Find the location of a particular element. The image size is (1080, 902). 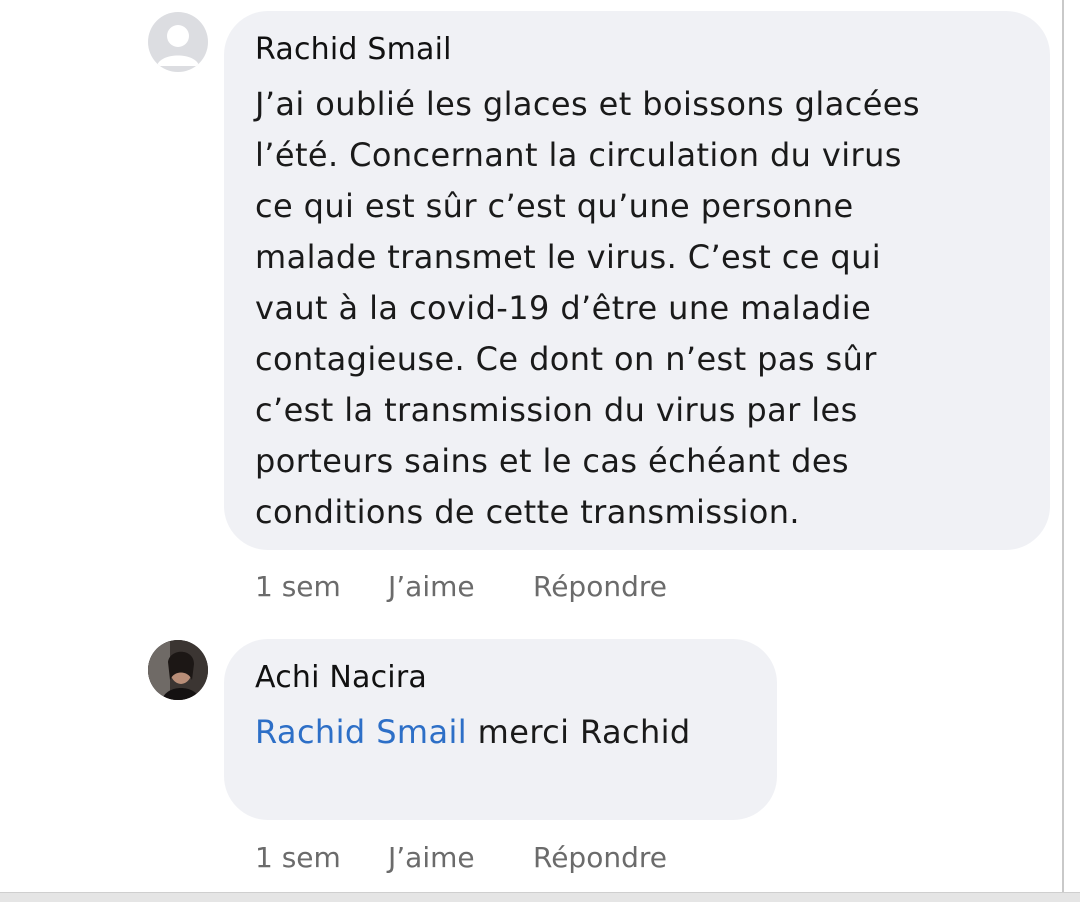

mention-link: Rachid Smail is located at coordinates (361, 732).